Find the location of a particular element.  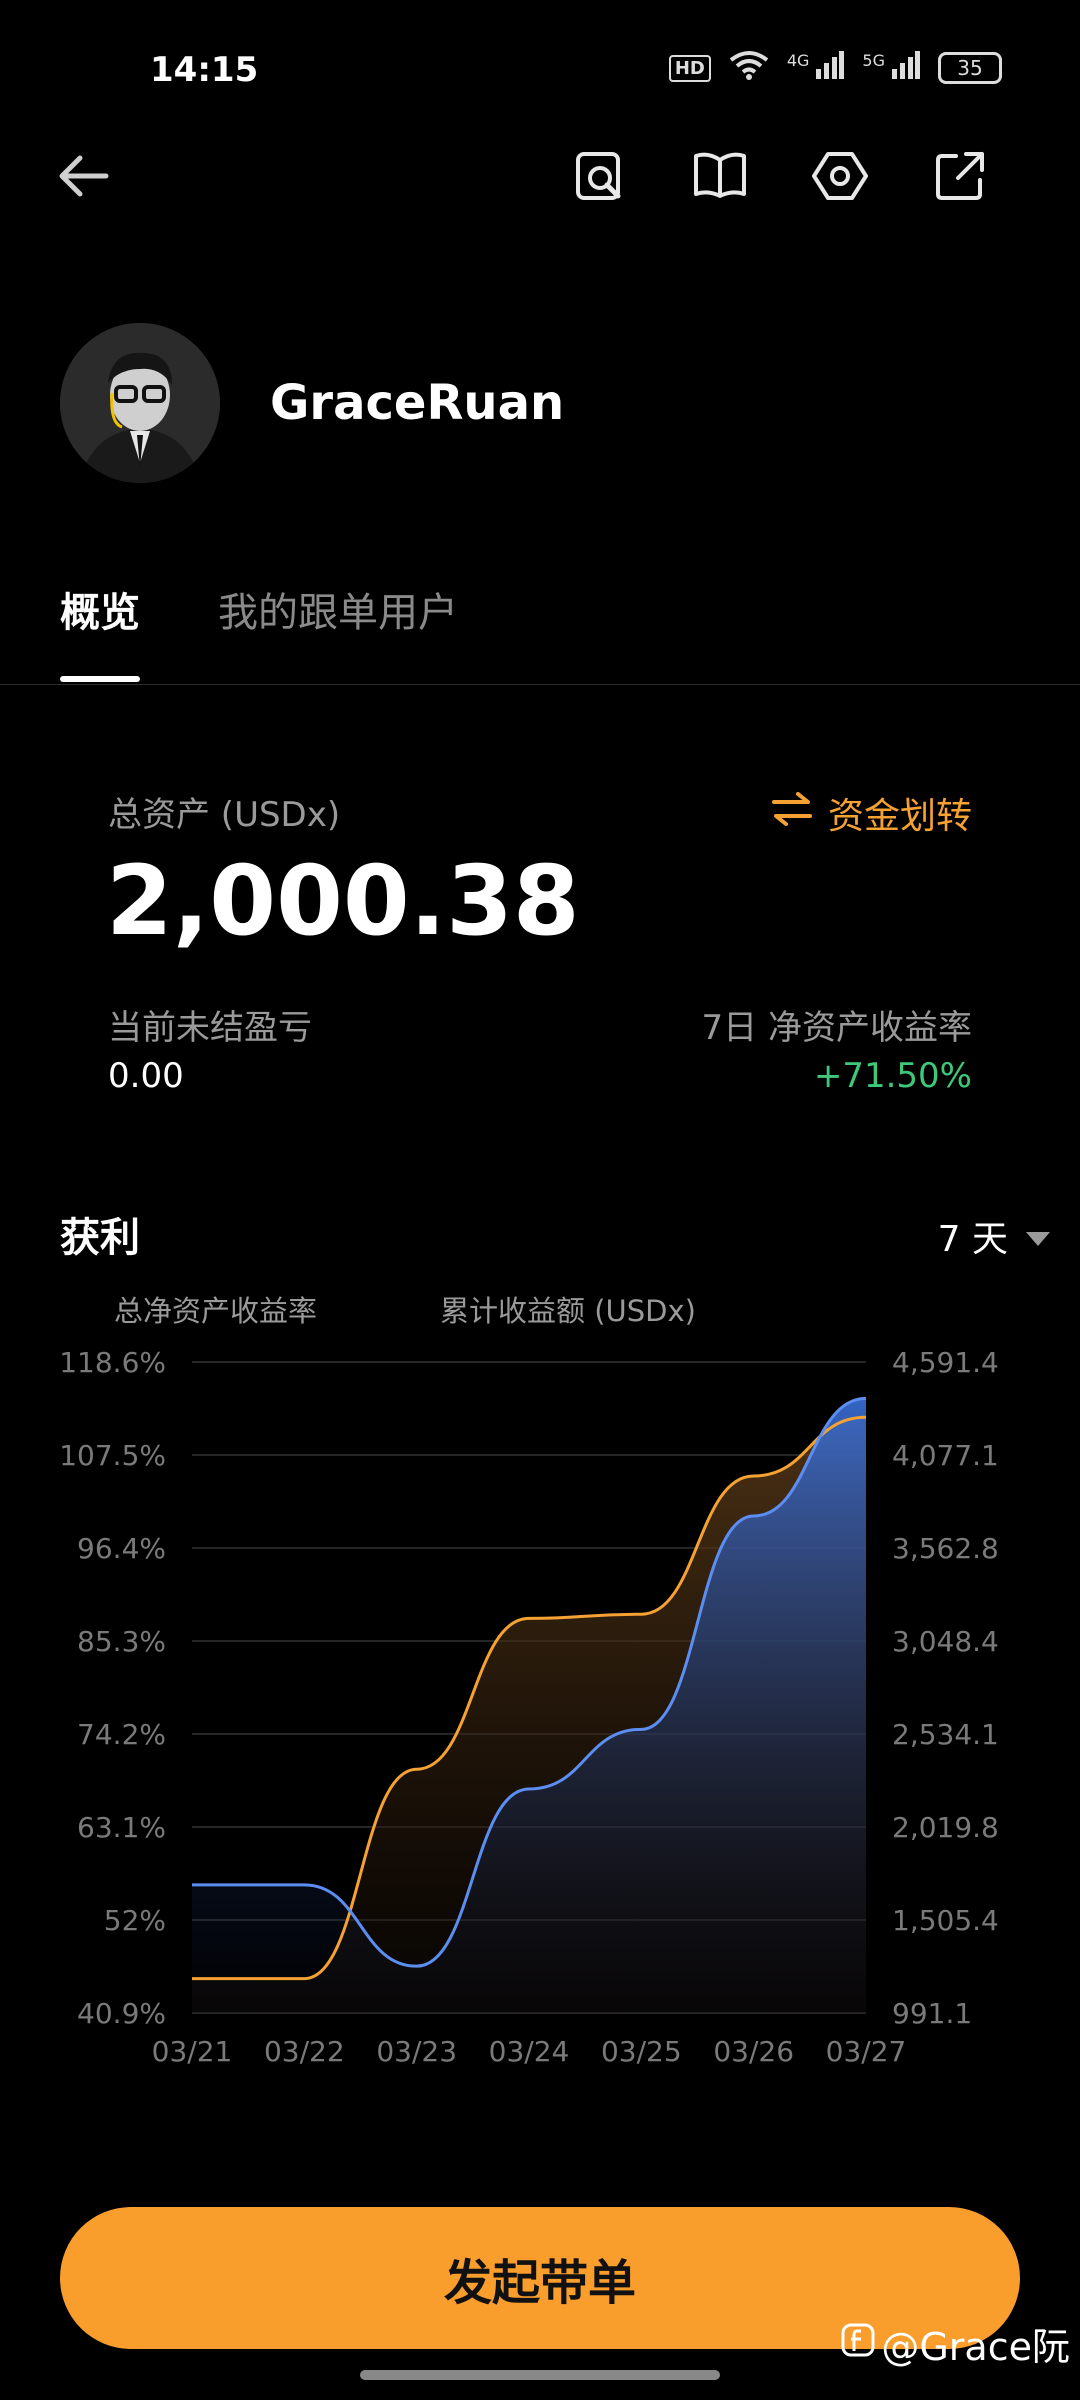

battery-icon: 35 is located at coordinates (970, 68).